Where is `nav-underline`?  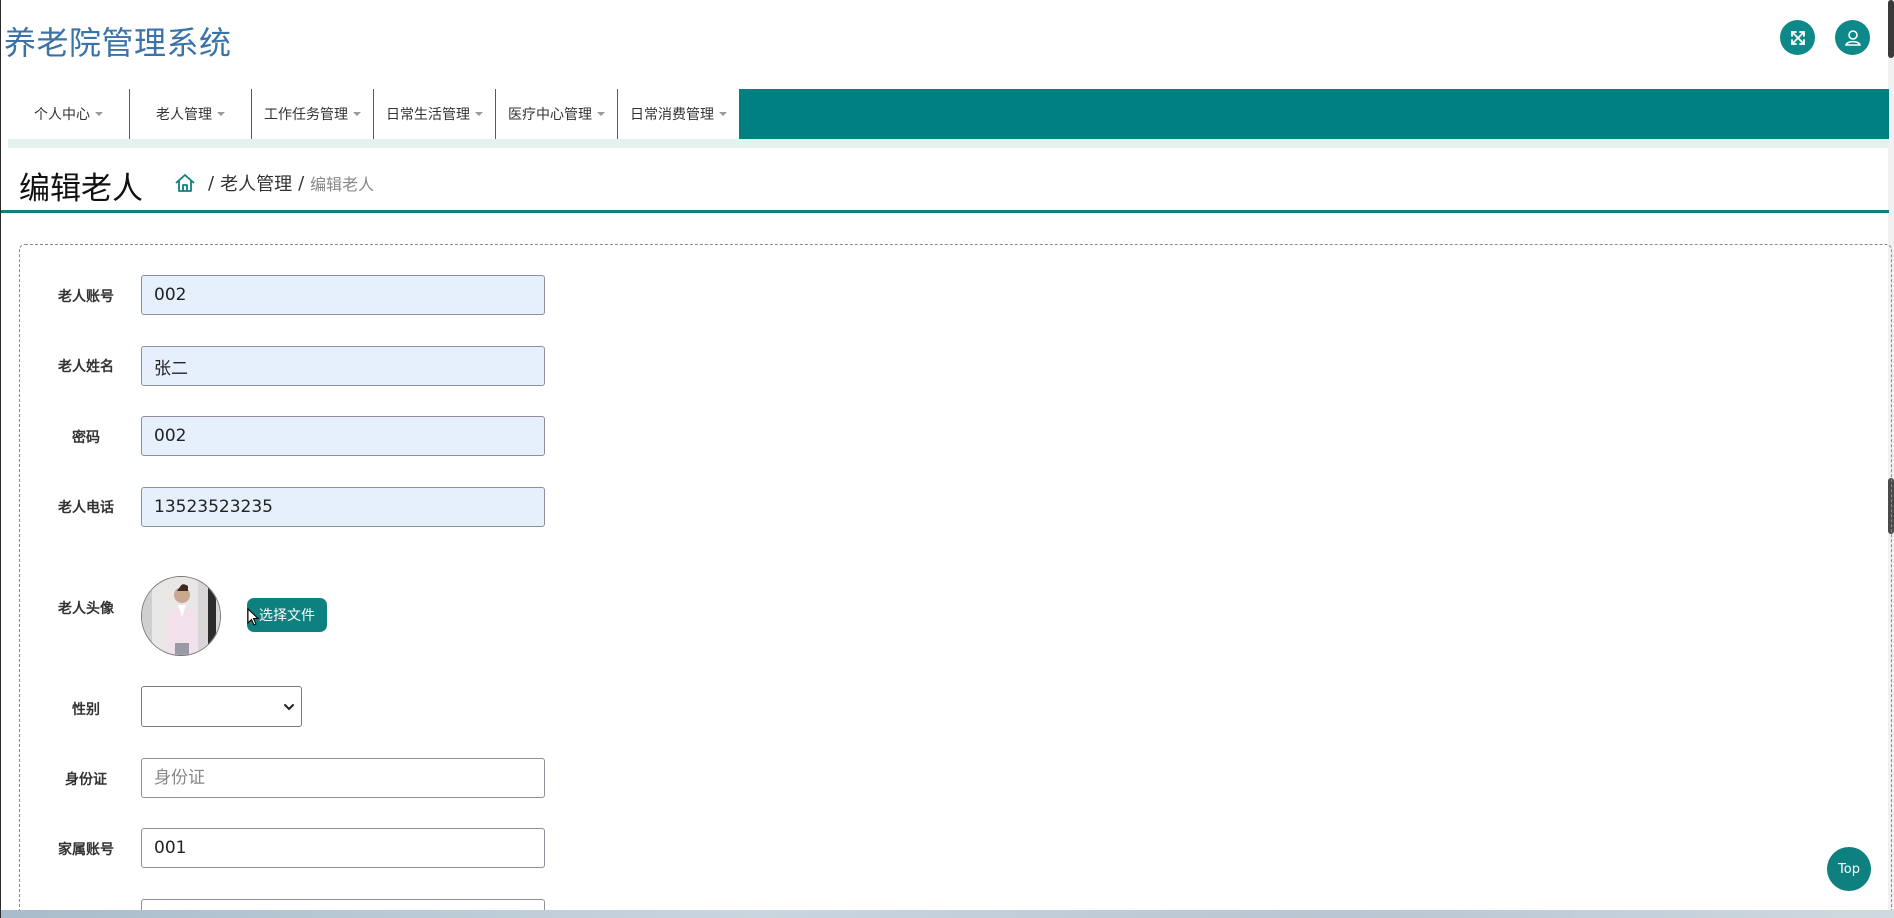 nav-underline is located at coordinates (948, 143).